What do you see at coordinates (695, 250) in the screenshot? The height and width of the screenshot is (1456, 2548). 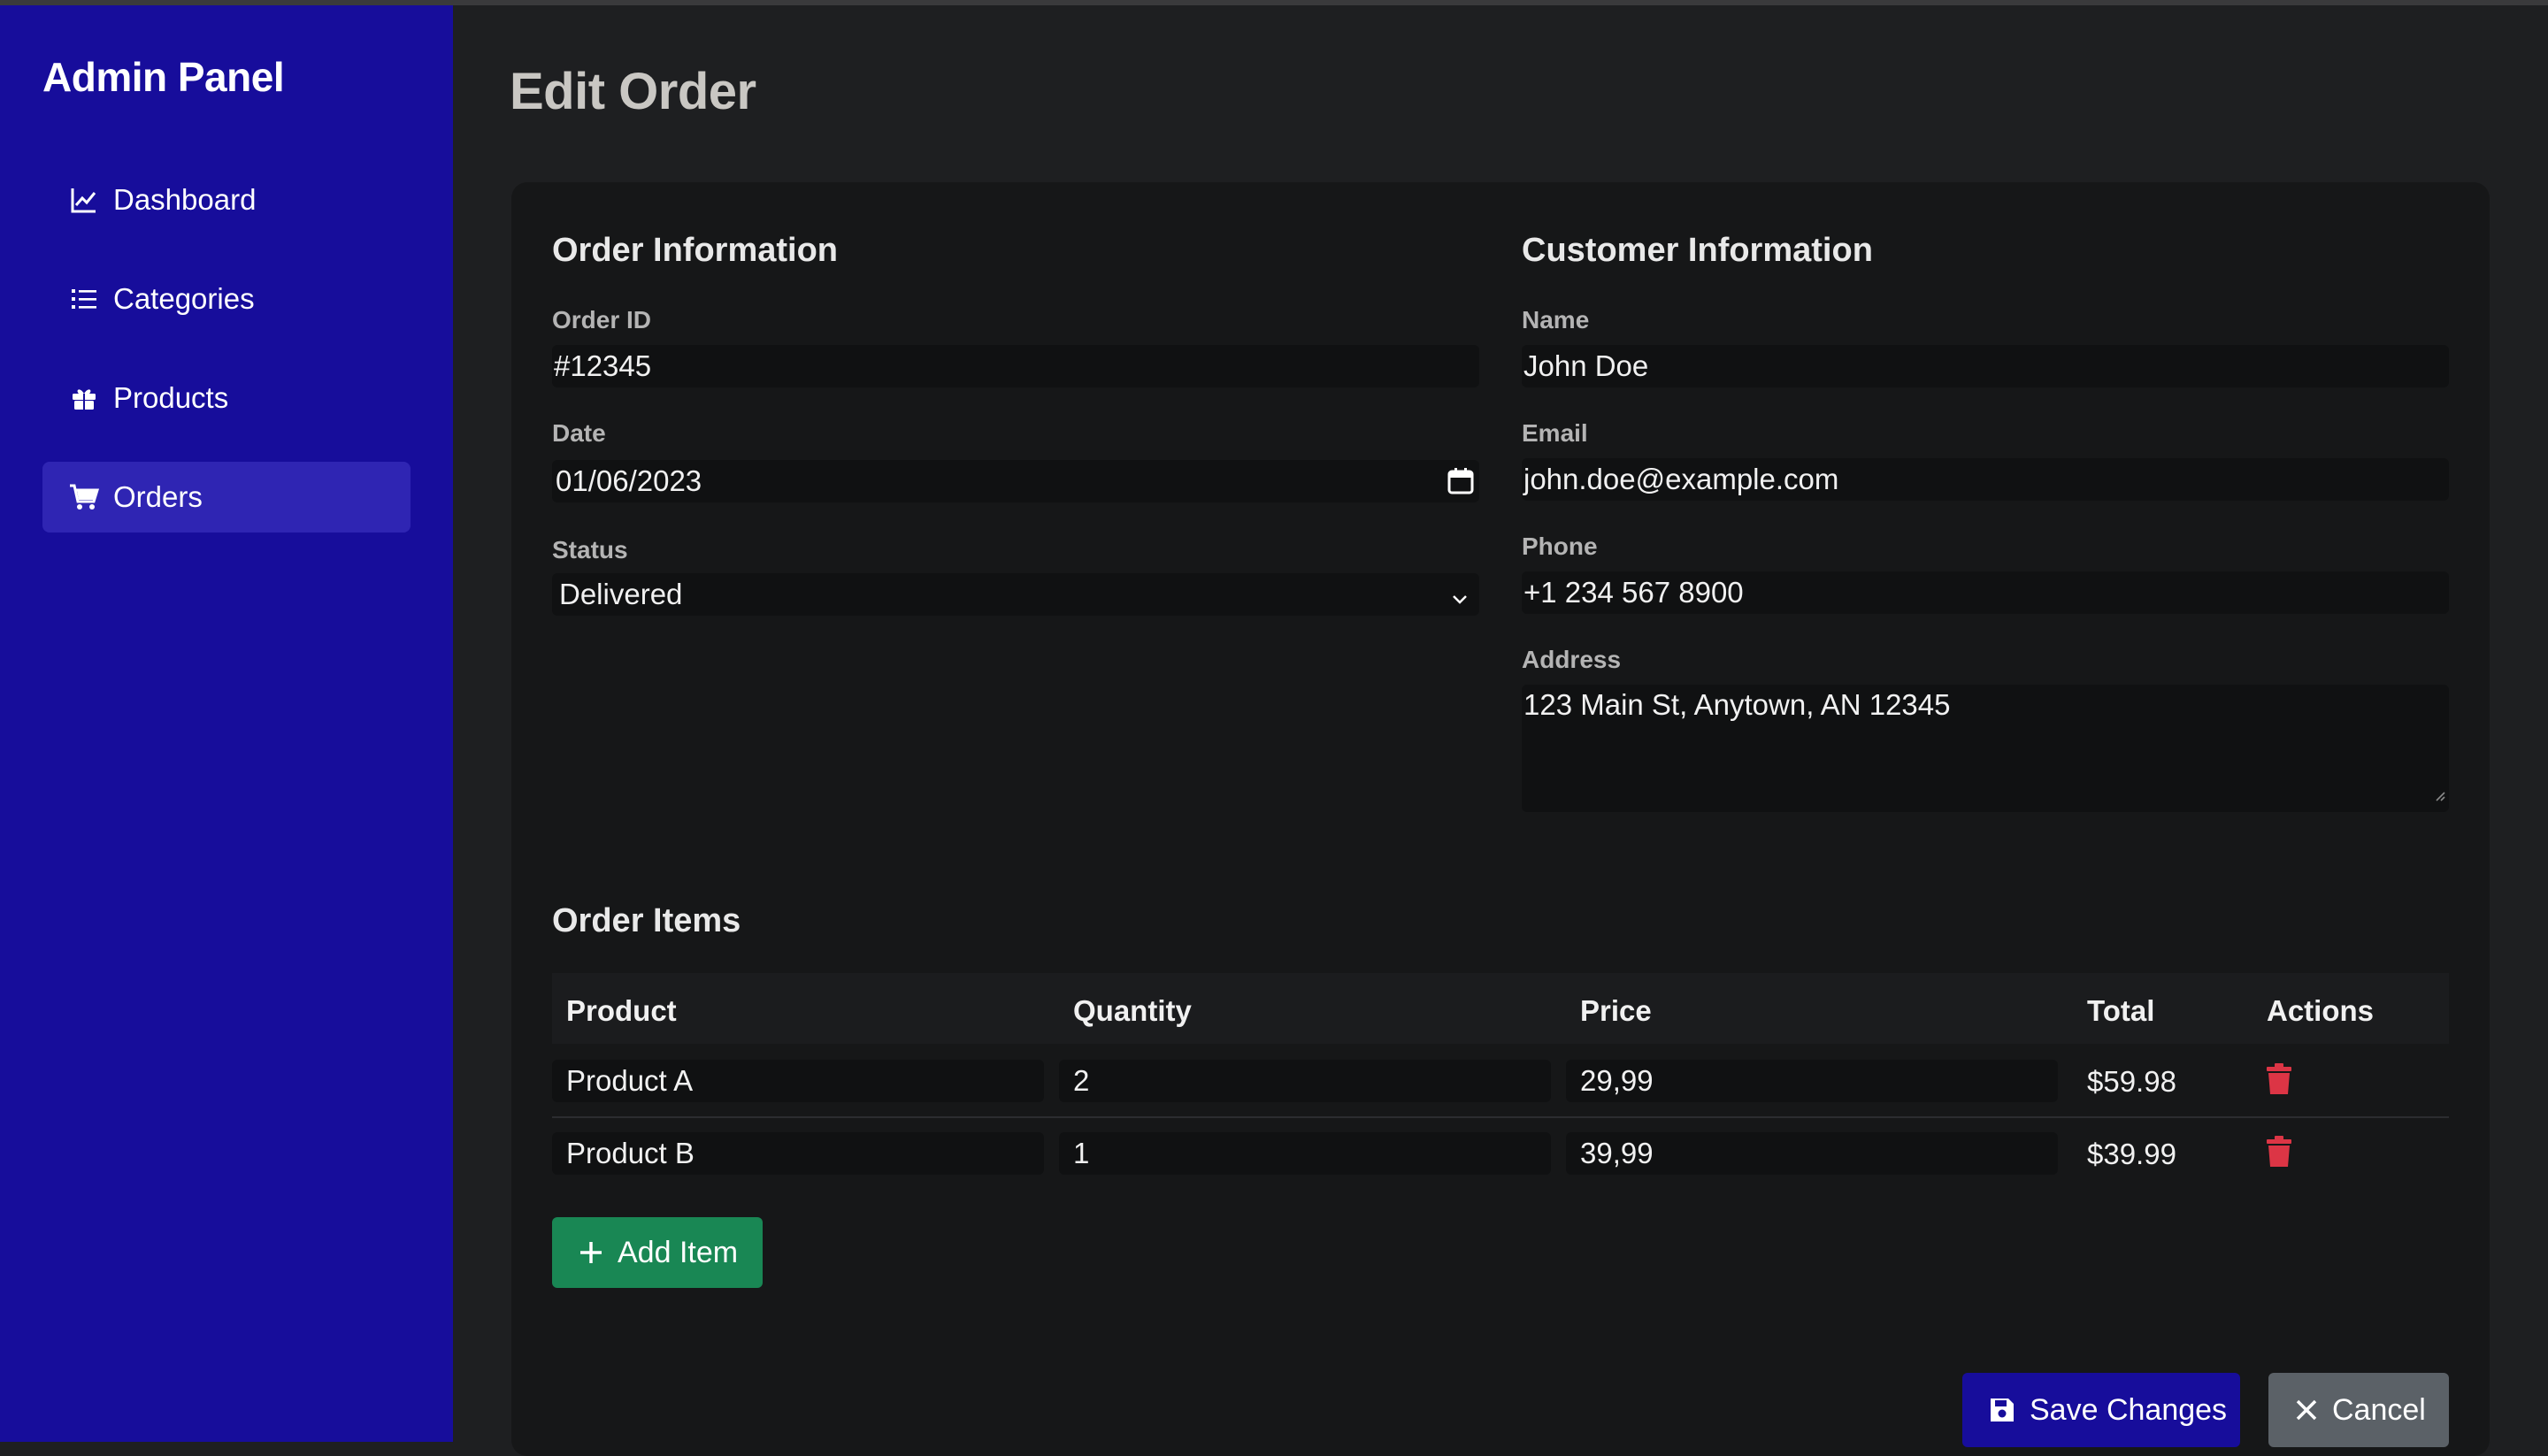 I see `order-info-title: Order Information` at bounding box center [695, 250].